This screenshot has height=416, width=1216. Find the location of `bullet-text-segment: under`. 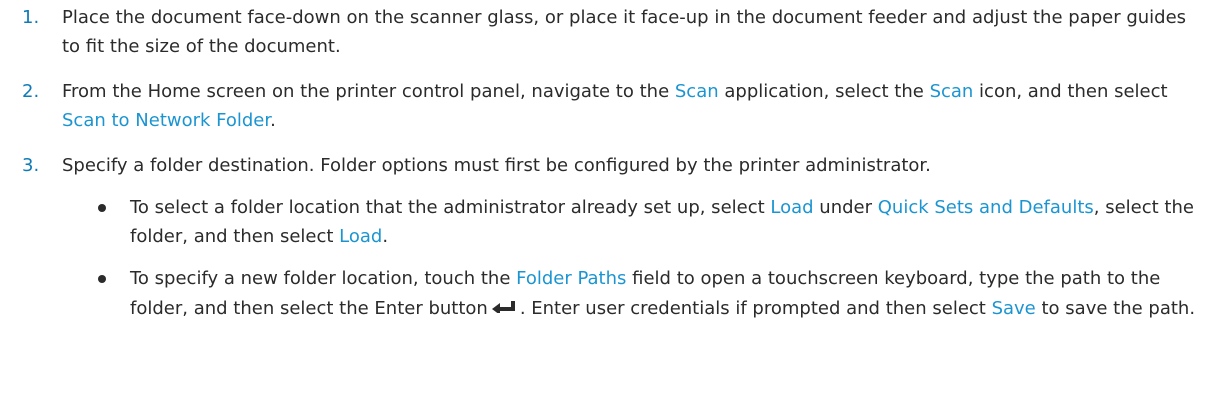

bullet-text-segment: under is located at coordinates (845, 207).